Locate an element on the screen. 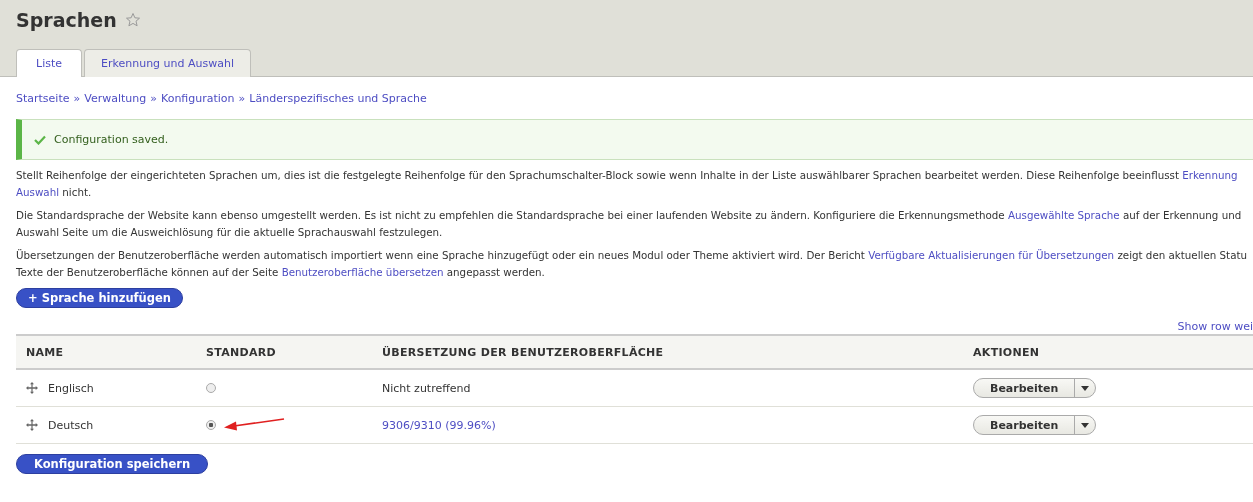  tab: Erkennung und Auswahl is located at coordinates (167, 63).